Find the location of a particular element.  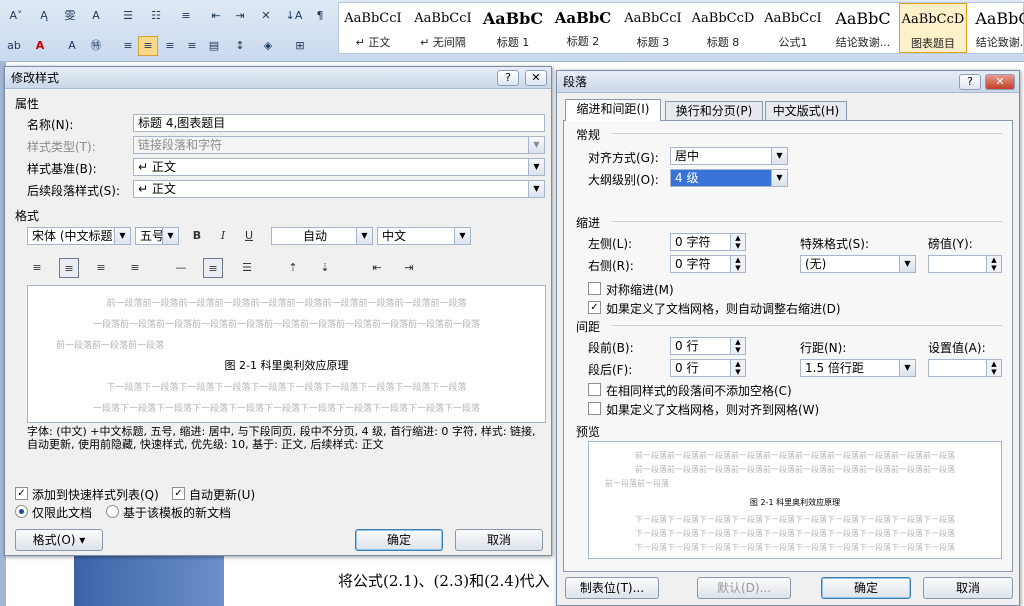

spacing-after-spinner: 0 行 ▲ ▼ is located at coordinates (708, 368).